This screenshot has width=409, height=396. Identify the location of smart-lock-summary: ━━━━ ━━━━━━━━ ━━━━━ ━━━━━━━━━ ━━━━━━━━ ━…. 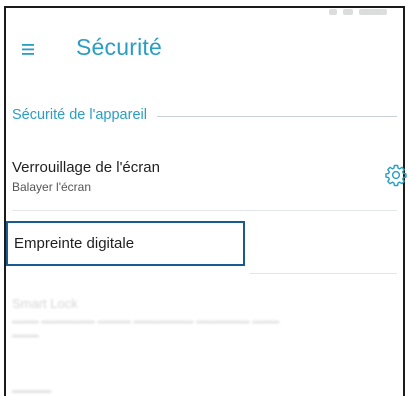
(145, 330).